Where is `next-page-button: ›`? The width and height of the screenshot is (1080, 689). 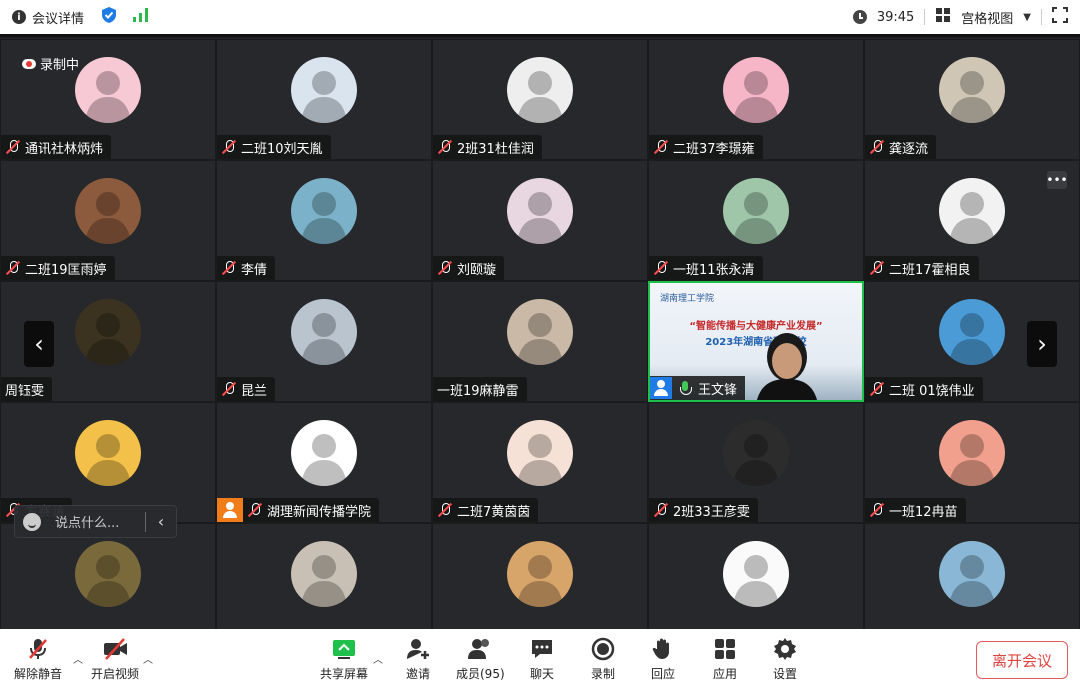 next-page-button: › is located at coordinates (1042, 344).